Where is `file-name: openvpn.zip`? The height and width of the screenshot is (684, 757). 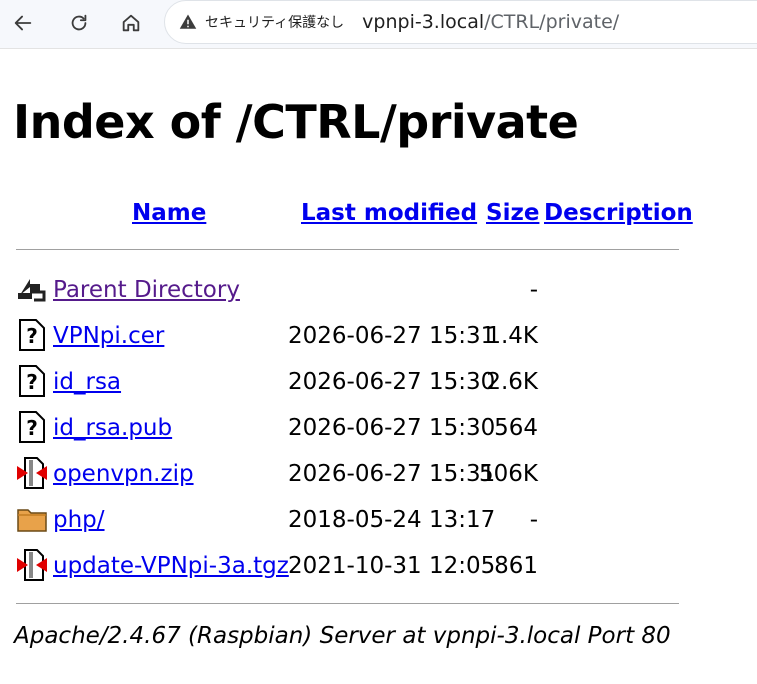 file-name: openvpn.zip is located at coordinates (123, 474).